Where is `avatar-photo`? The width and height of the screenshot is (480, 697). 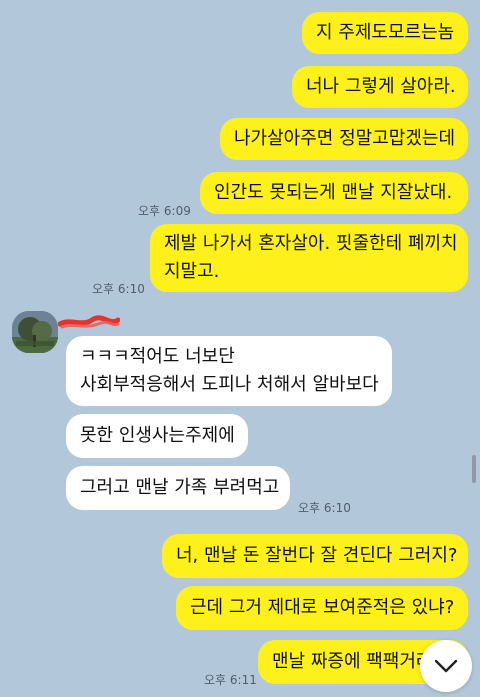
avatar-photo is located at coordinates (35, 332).